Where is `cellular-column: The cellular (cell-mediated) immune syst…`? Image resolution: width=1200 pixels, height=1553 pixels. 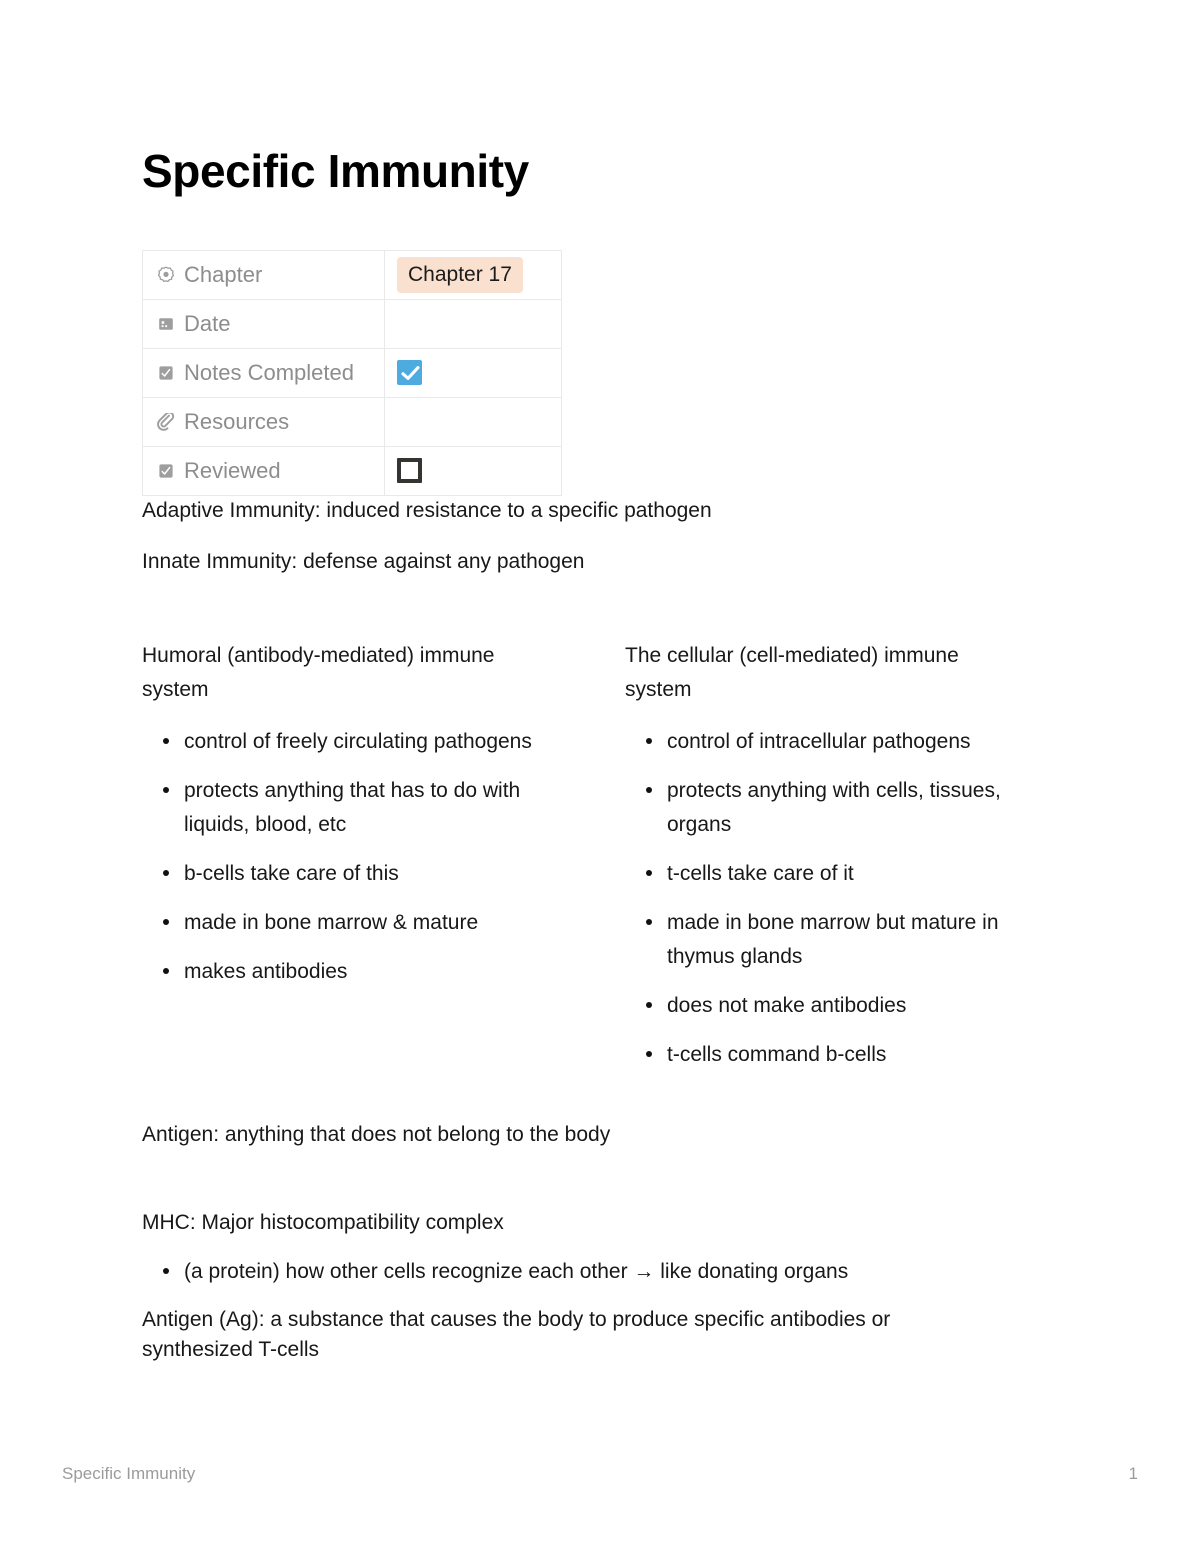 cellular-column: The cellular (cell-mediated) immune syst… is located at coordinates (829, 855).